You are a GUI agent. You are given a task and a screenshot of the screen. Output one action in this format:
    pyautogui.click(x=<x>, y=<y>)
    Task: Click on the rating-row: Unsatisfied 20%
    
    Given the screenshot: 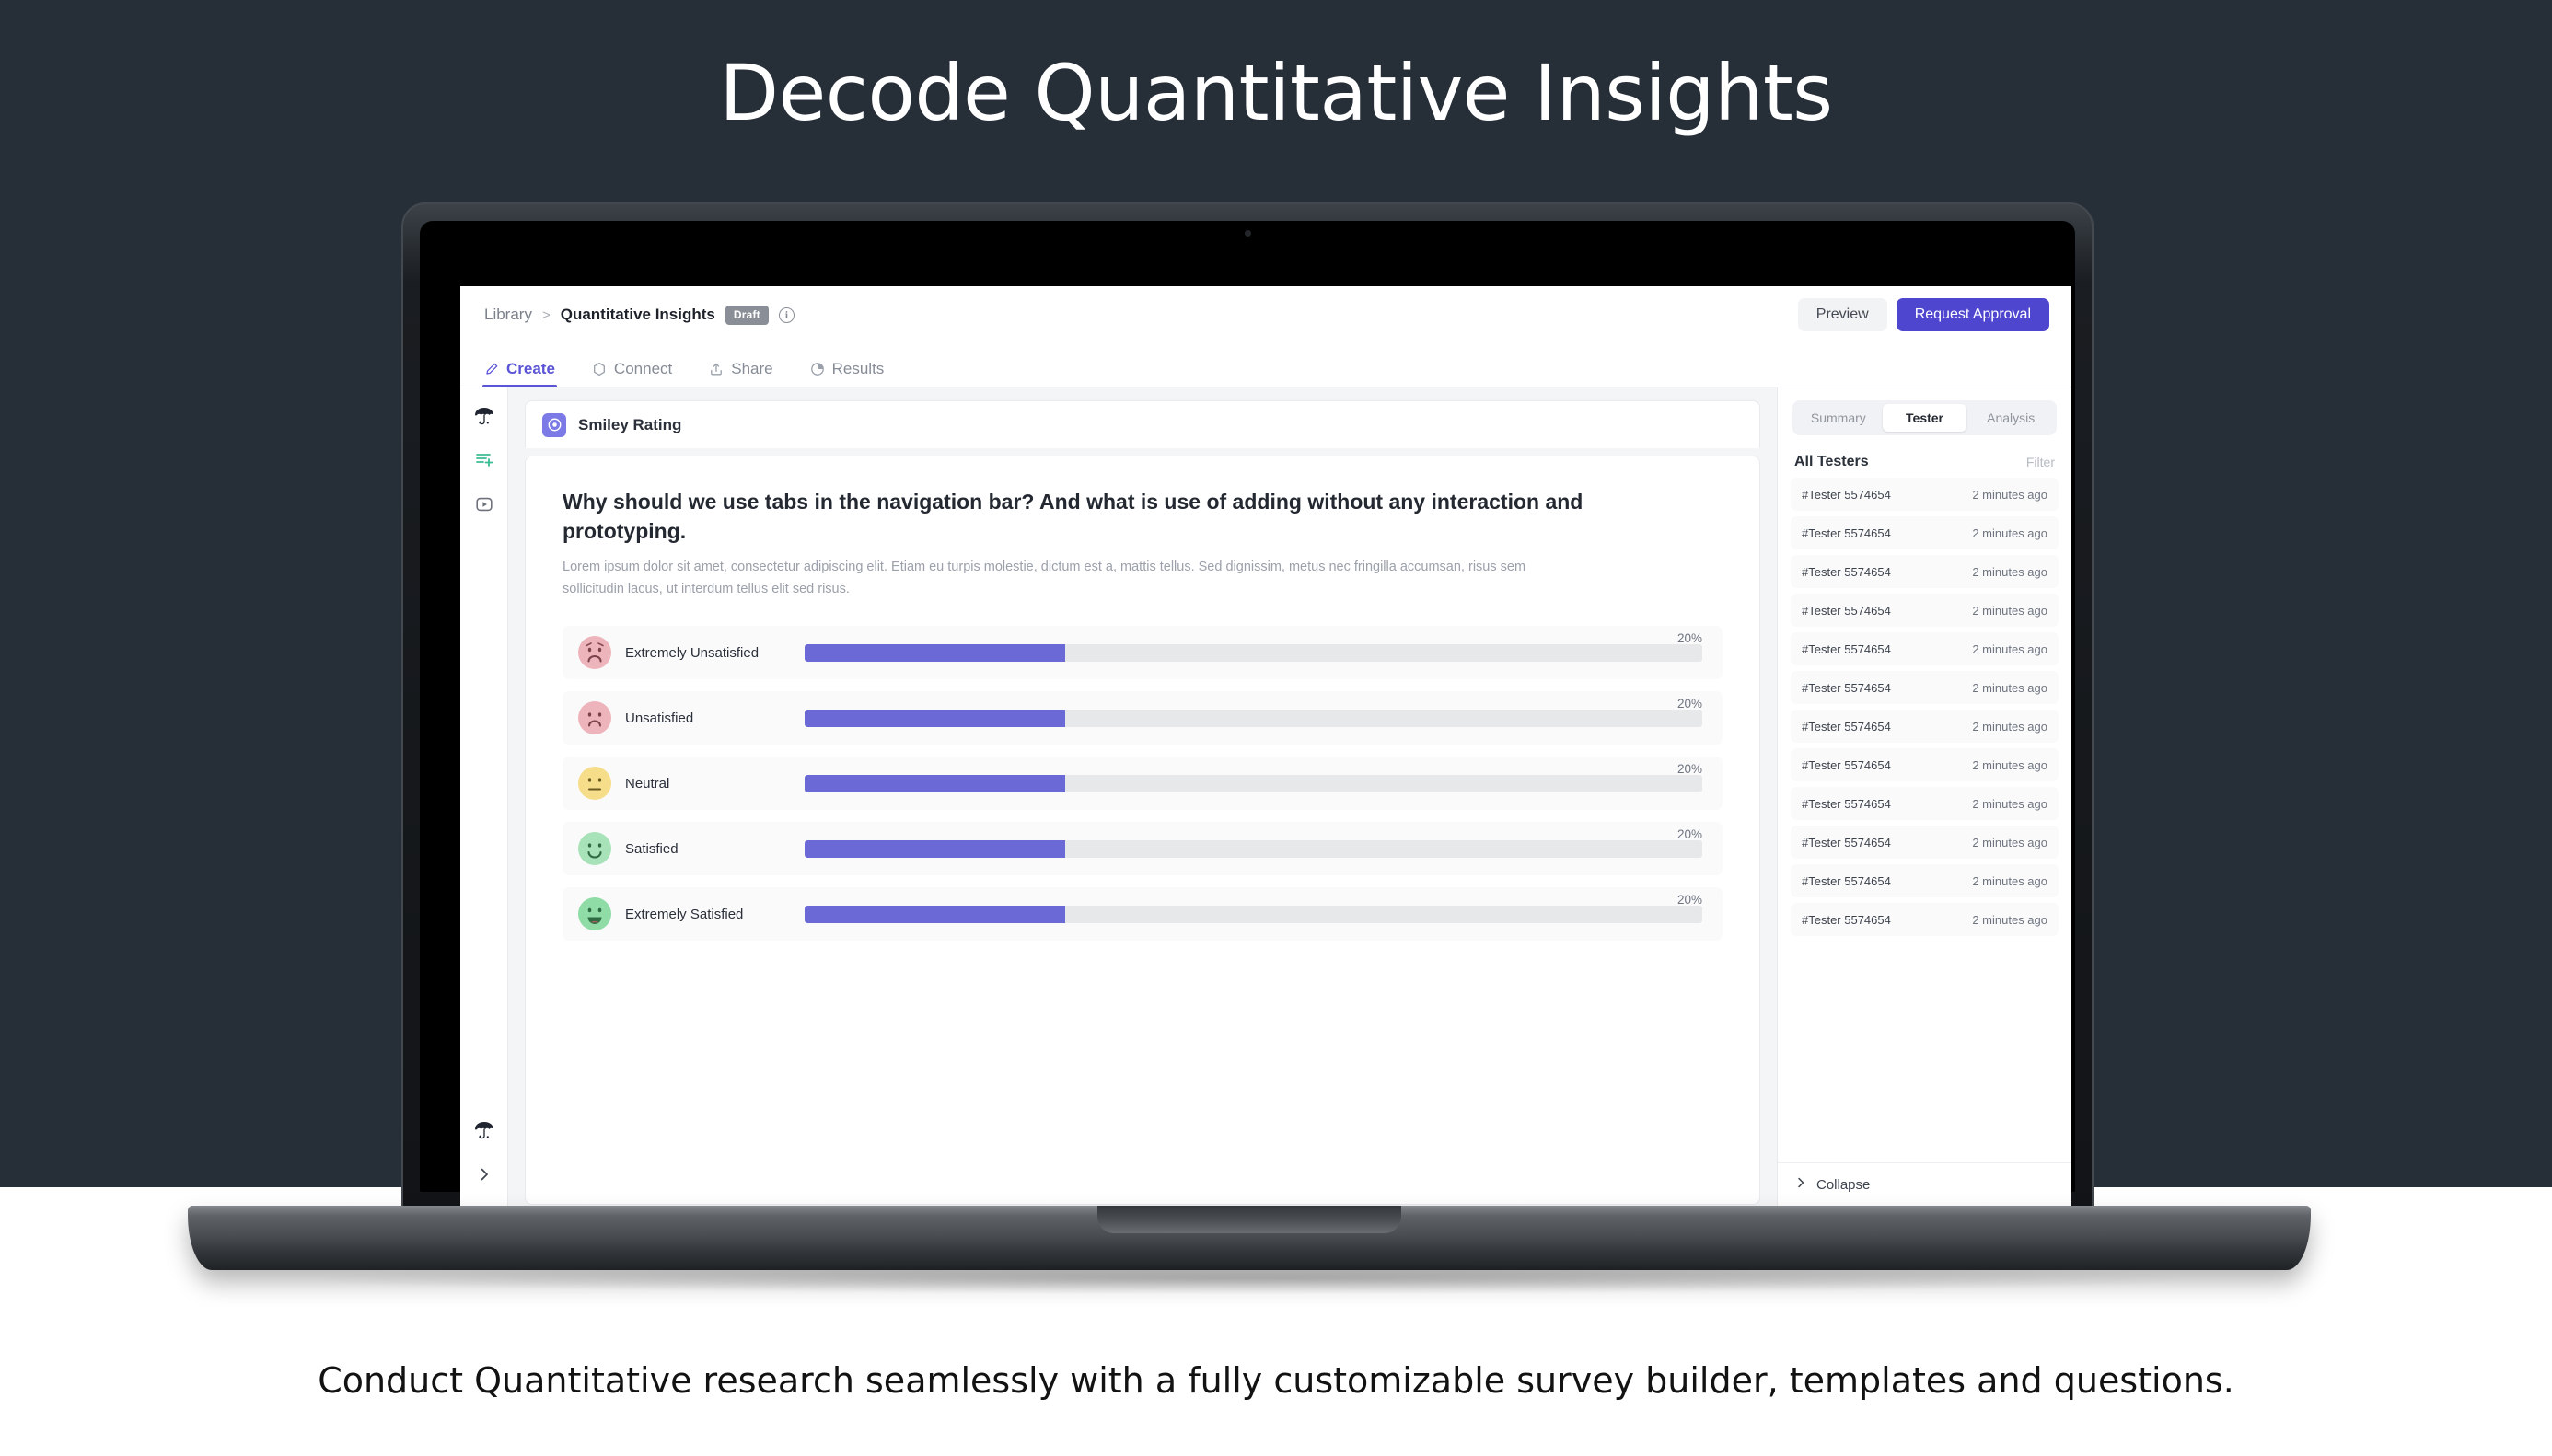 What is the action you would take?
    pyautogui.click(x=1143, y=718)
    